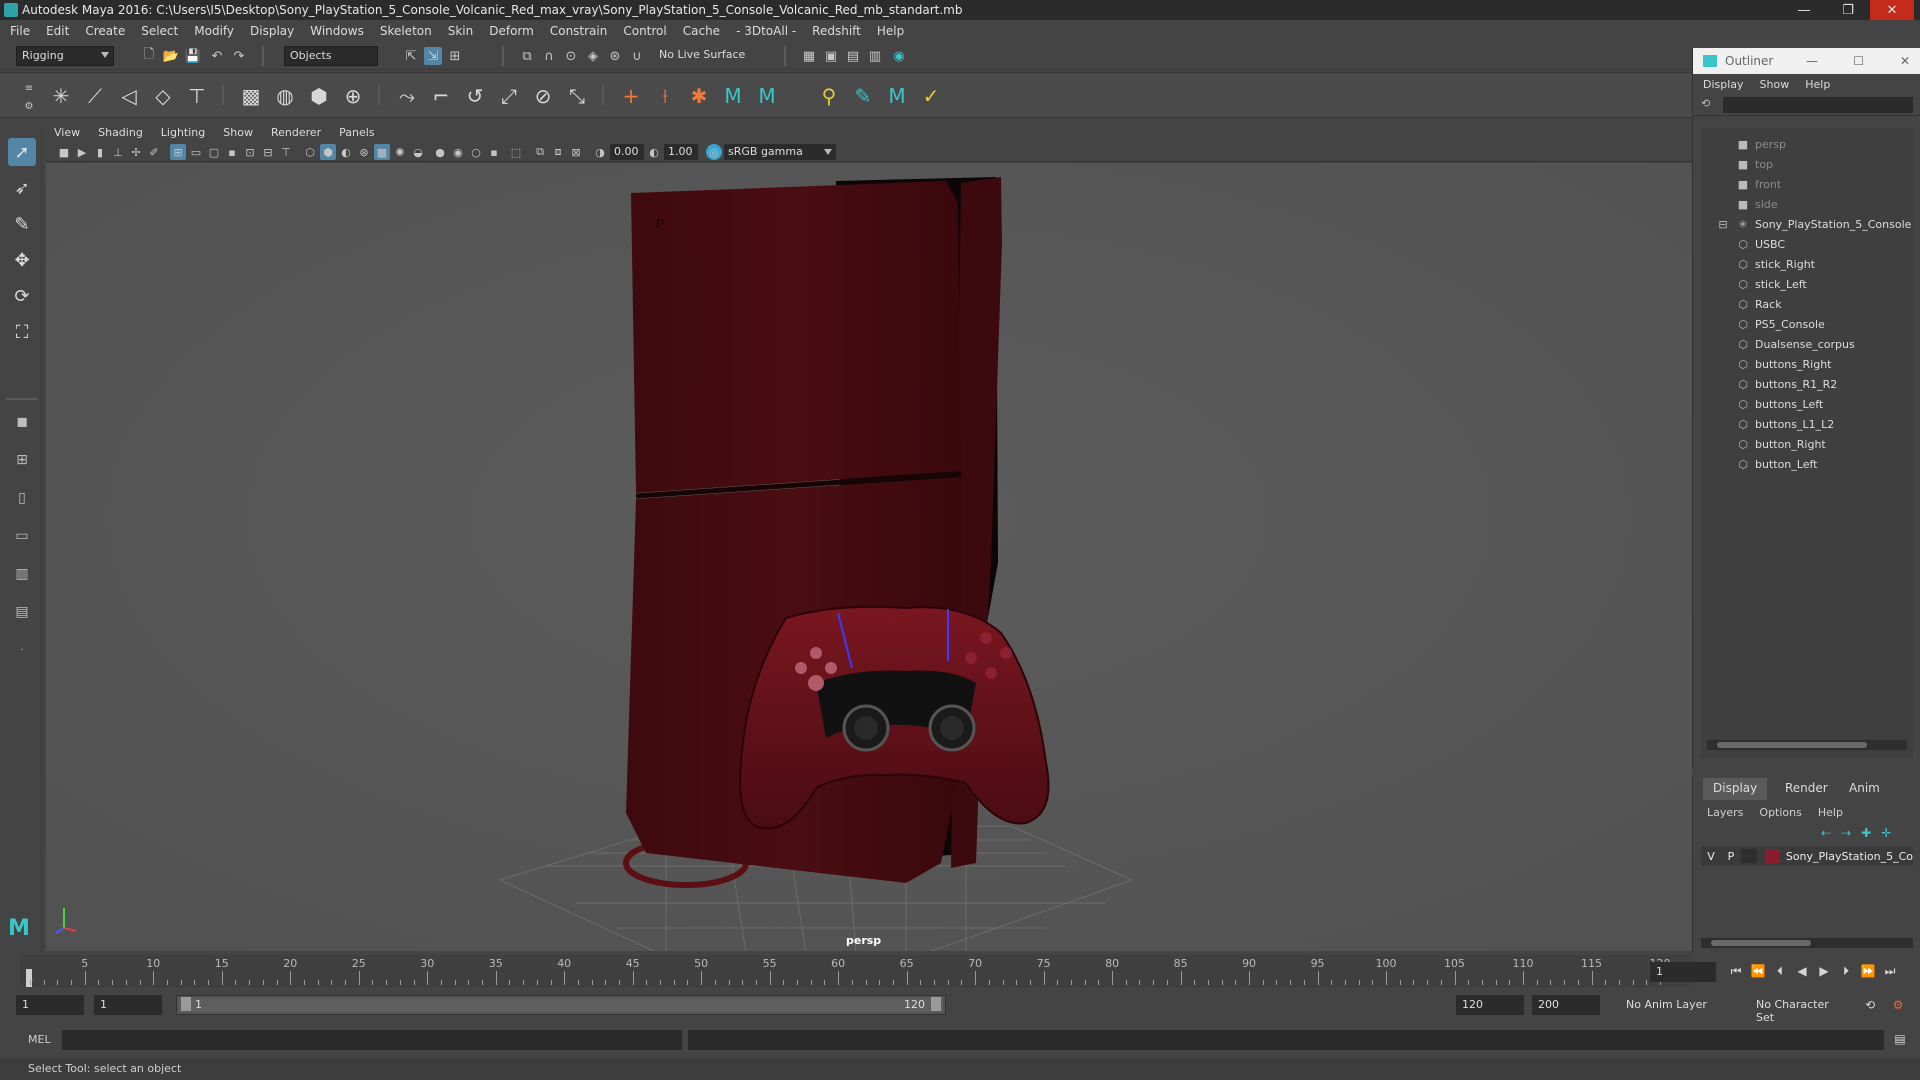 Image resolution: width=1920 pixels, height=1080 pixels. Describe the element at coordinates (615, 56) in the screenshot. I see `snap-live-icon: ⊛` at that location.